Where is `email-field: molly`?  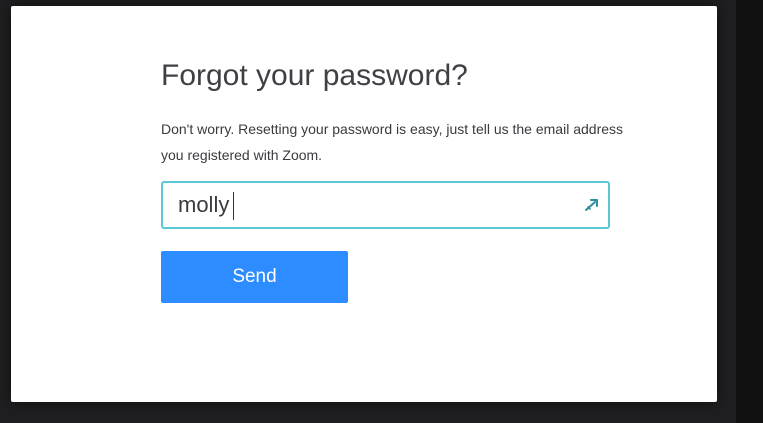
email-field: molly is located at coordinates (385, 205).